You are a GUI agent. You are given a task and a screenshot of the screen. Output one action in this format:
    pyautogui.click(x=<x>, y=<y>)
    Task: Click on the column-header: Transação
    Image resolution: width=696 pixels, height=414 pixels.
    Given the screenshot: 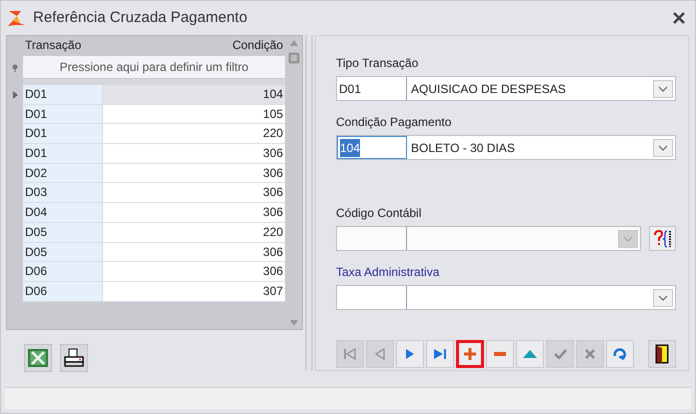 What is the action you would take?
    pyautogui.click(x=63, y=45)
    